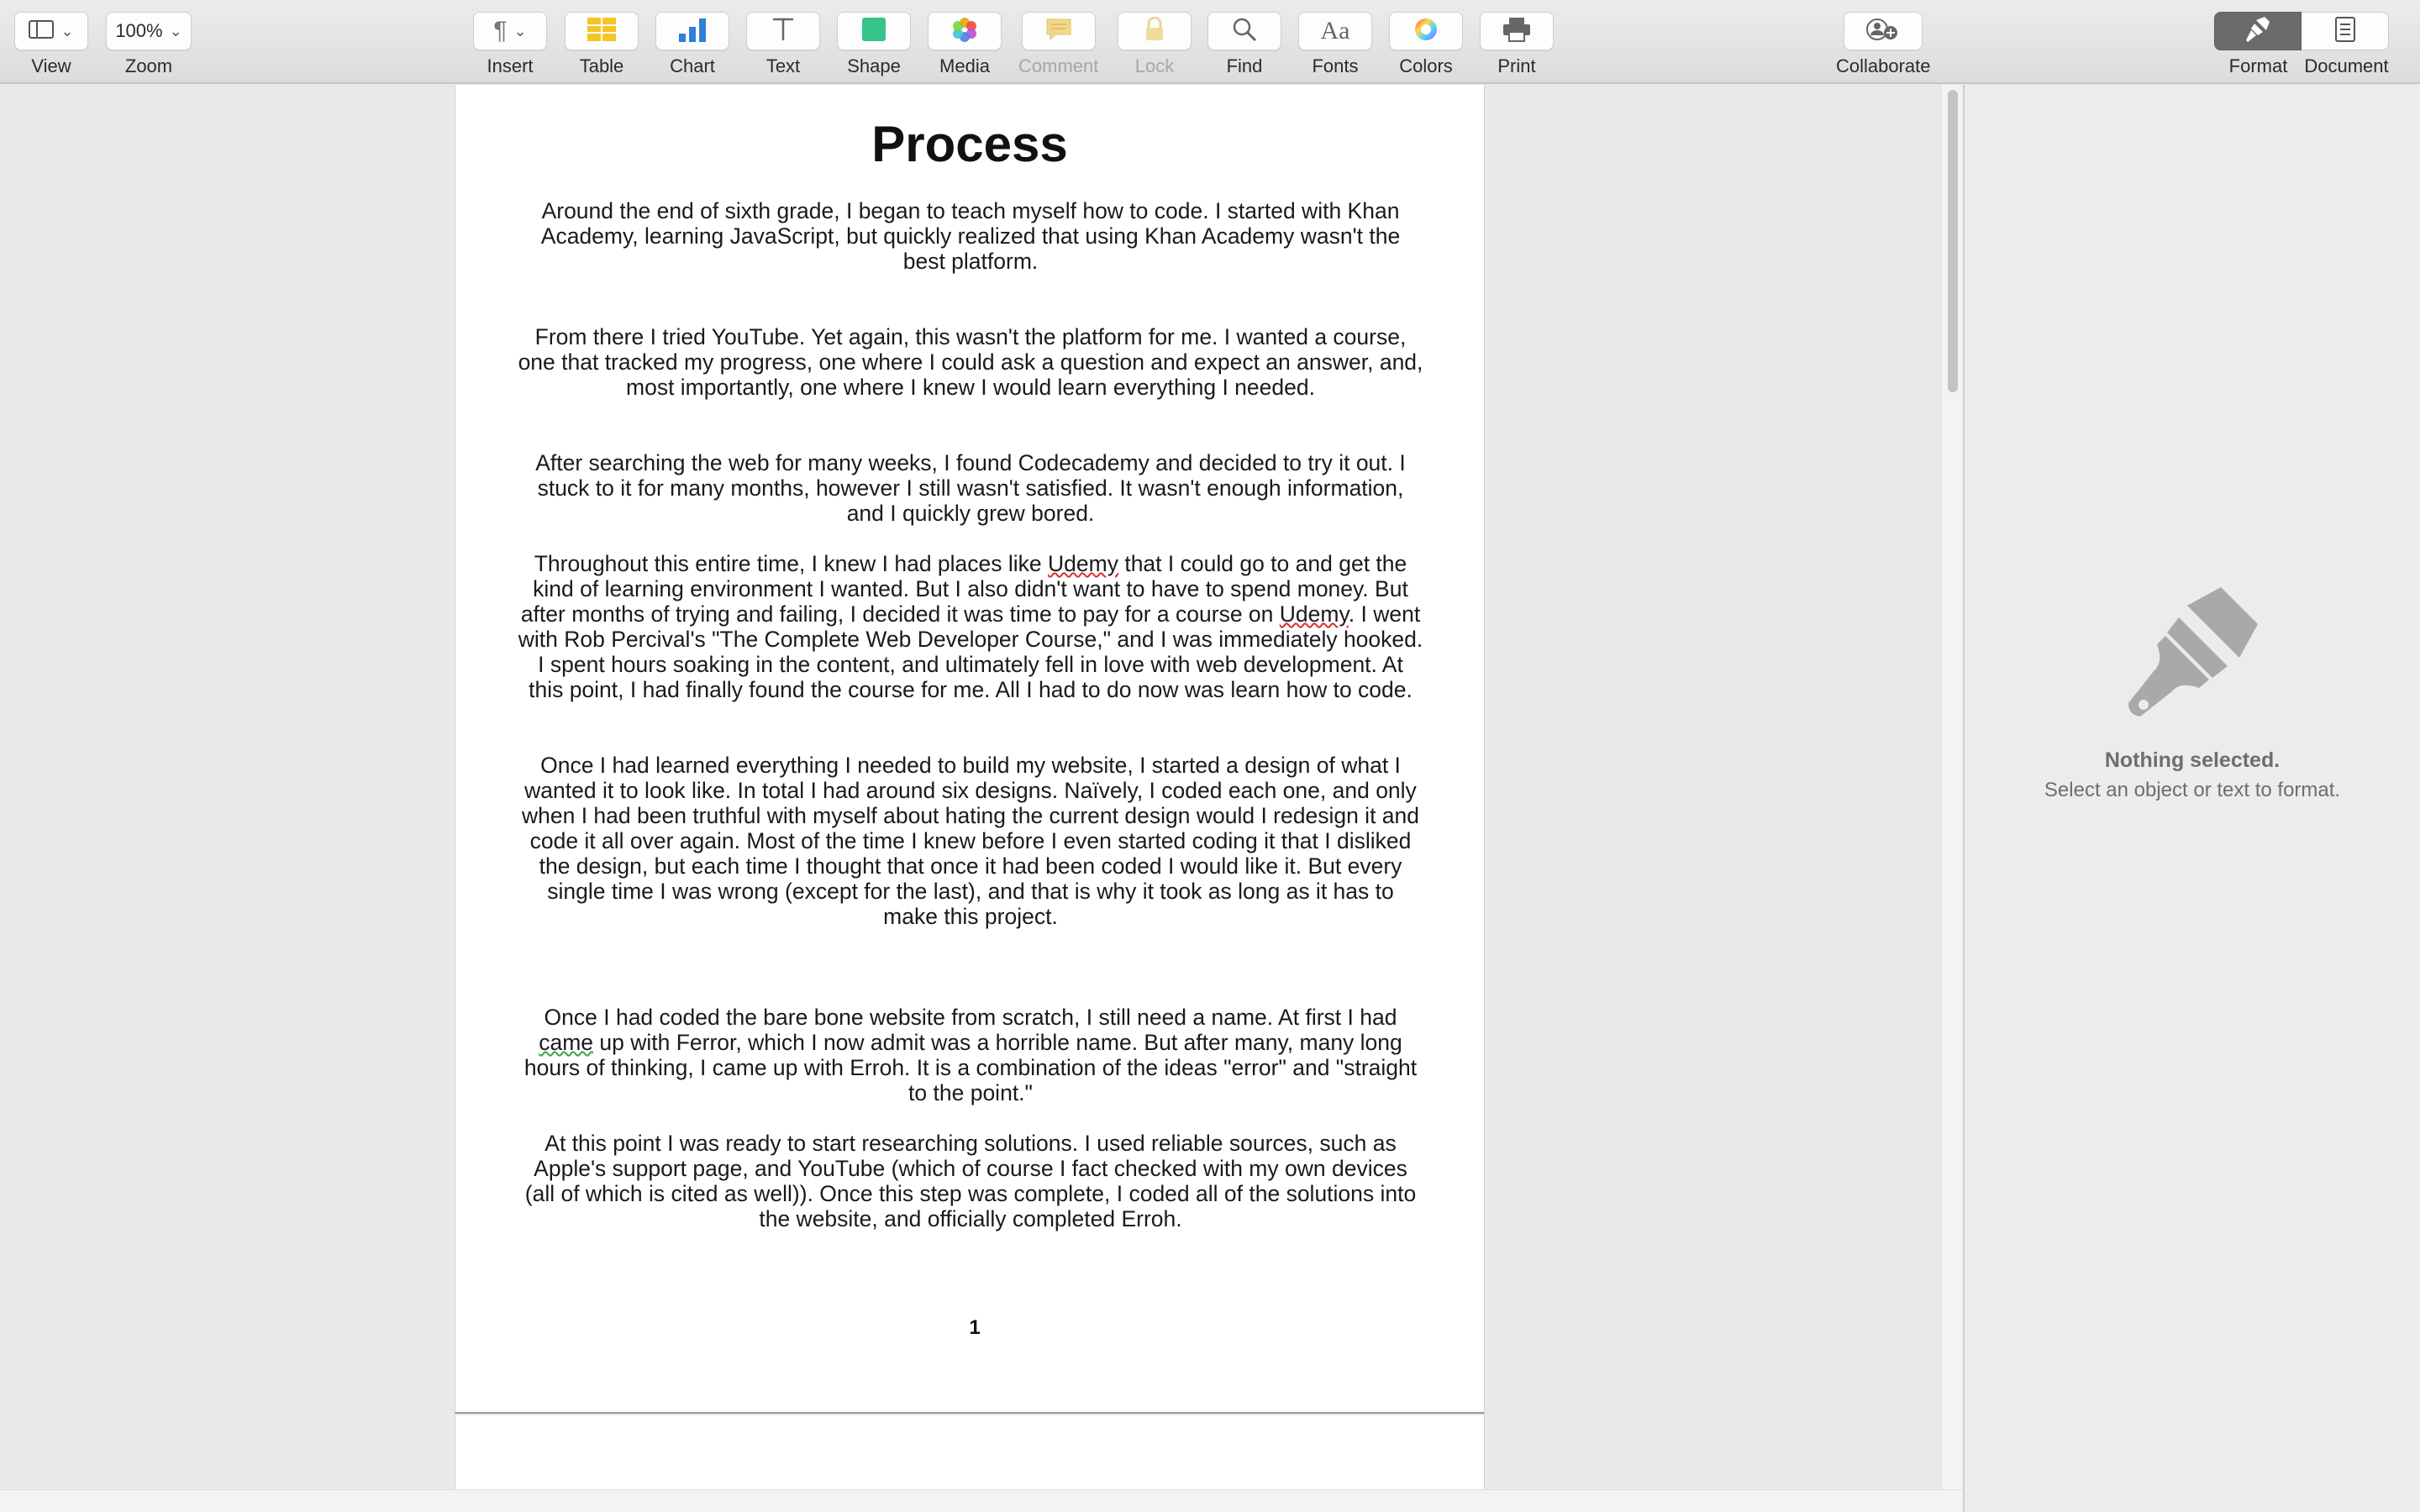 The image size is (2420, 1512). I want to click on text-control: Text, so click(783, 44).